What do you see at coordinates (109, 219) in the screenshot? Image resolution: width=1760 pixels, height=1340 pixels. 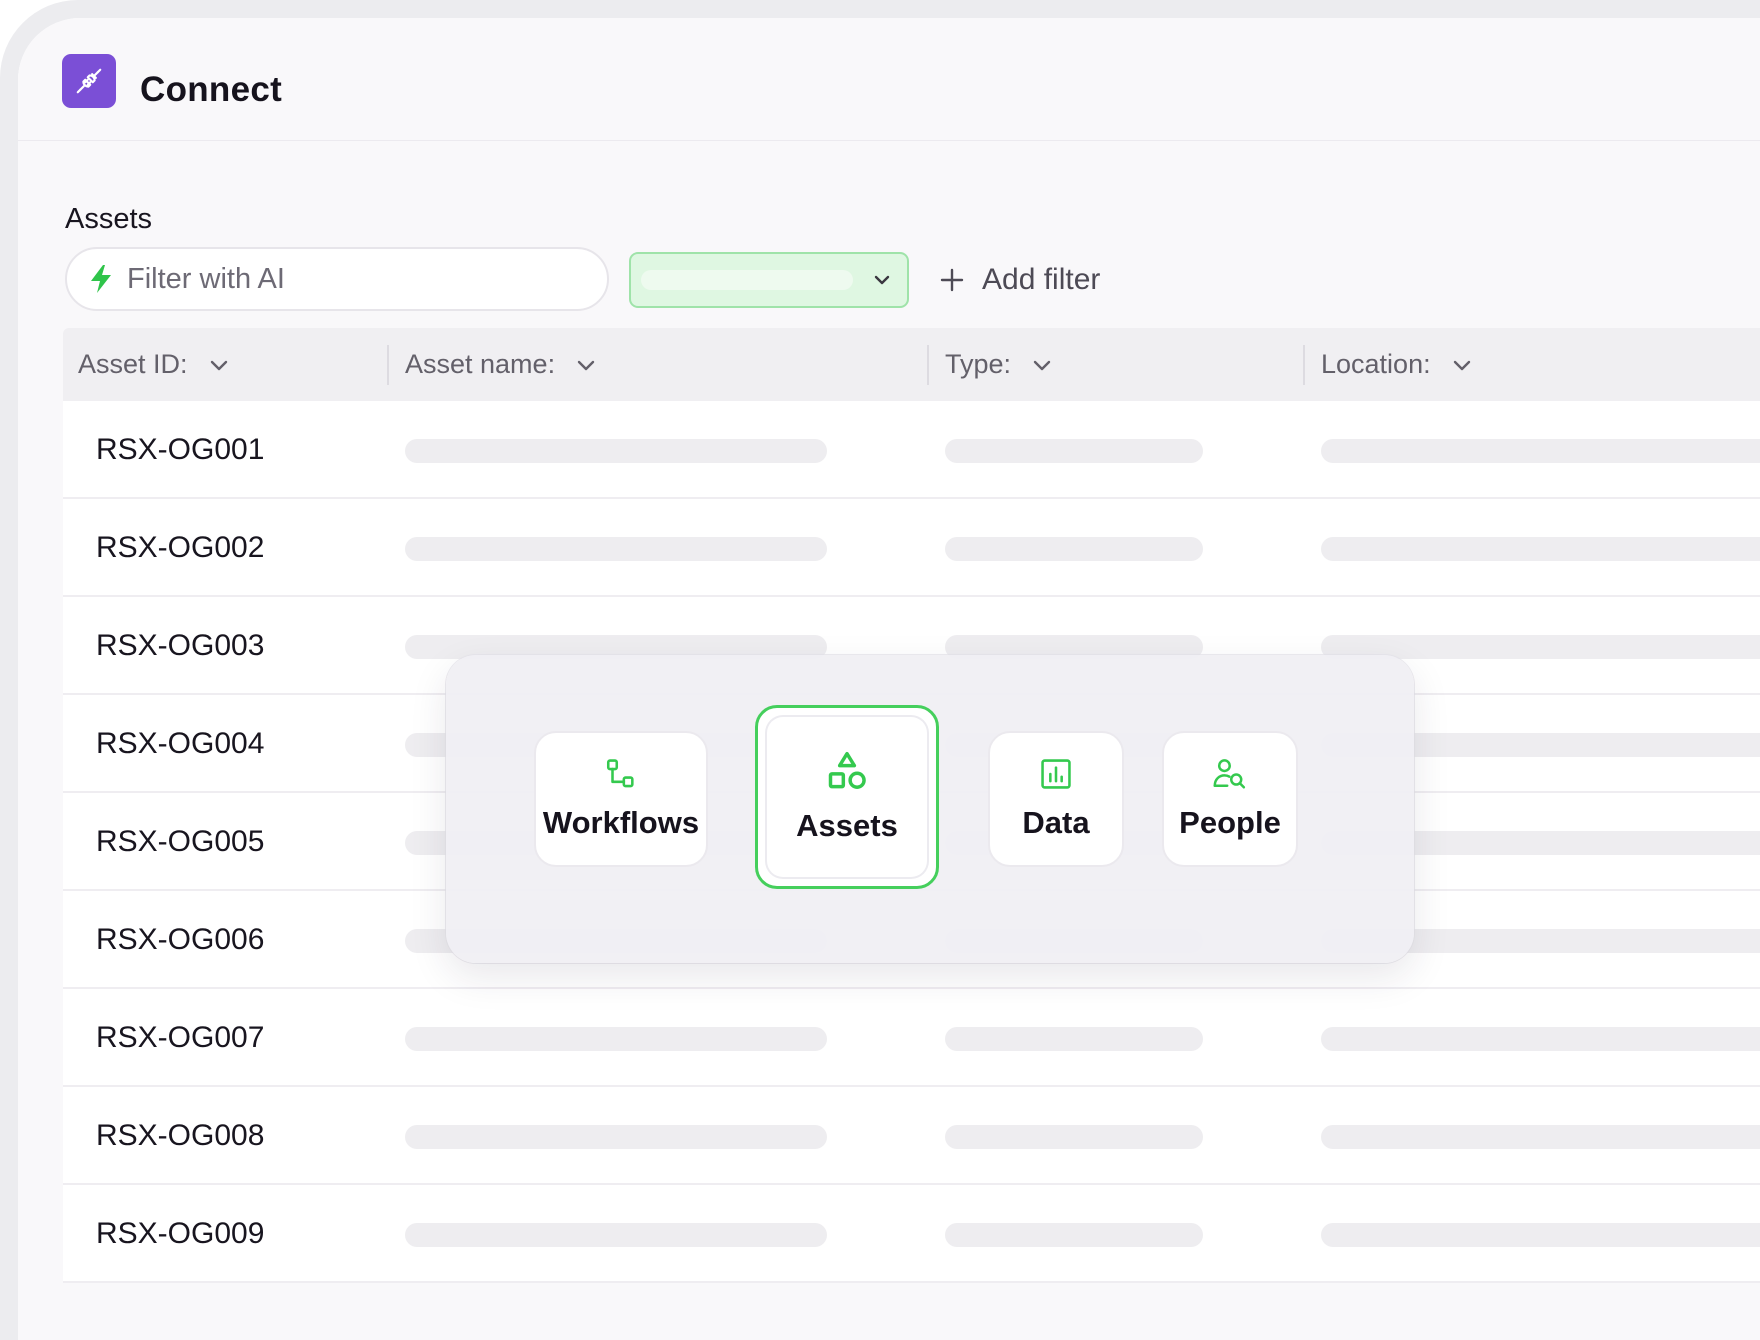 I see `page-title: Assets` at bounding box center [109, 219].